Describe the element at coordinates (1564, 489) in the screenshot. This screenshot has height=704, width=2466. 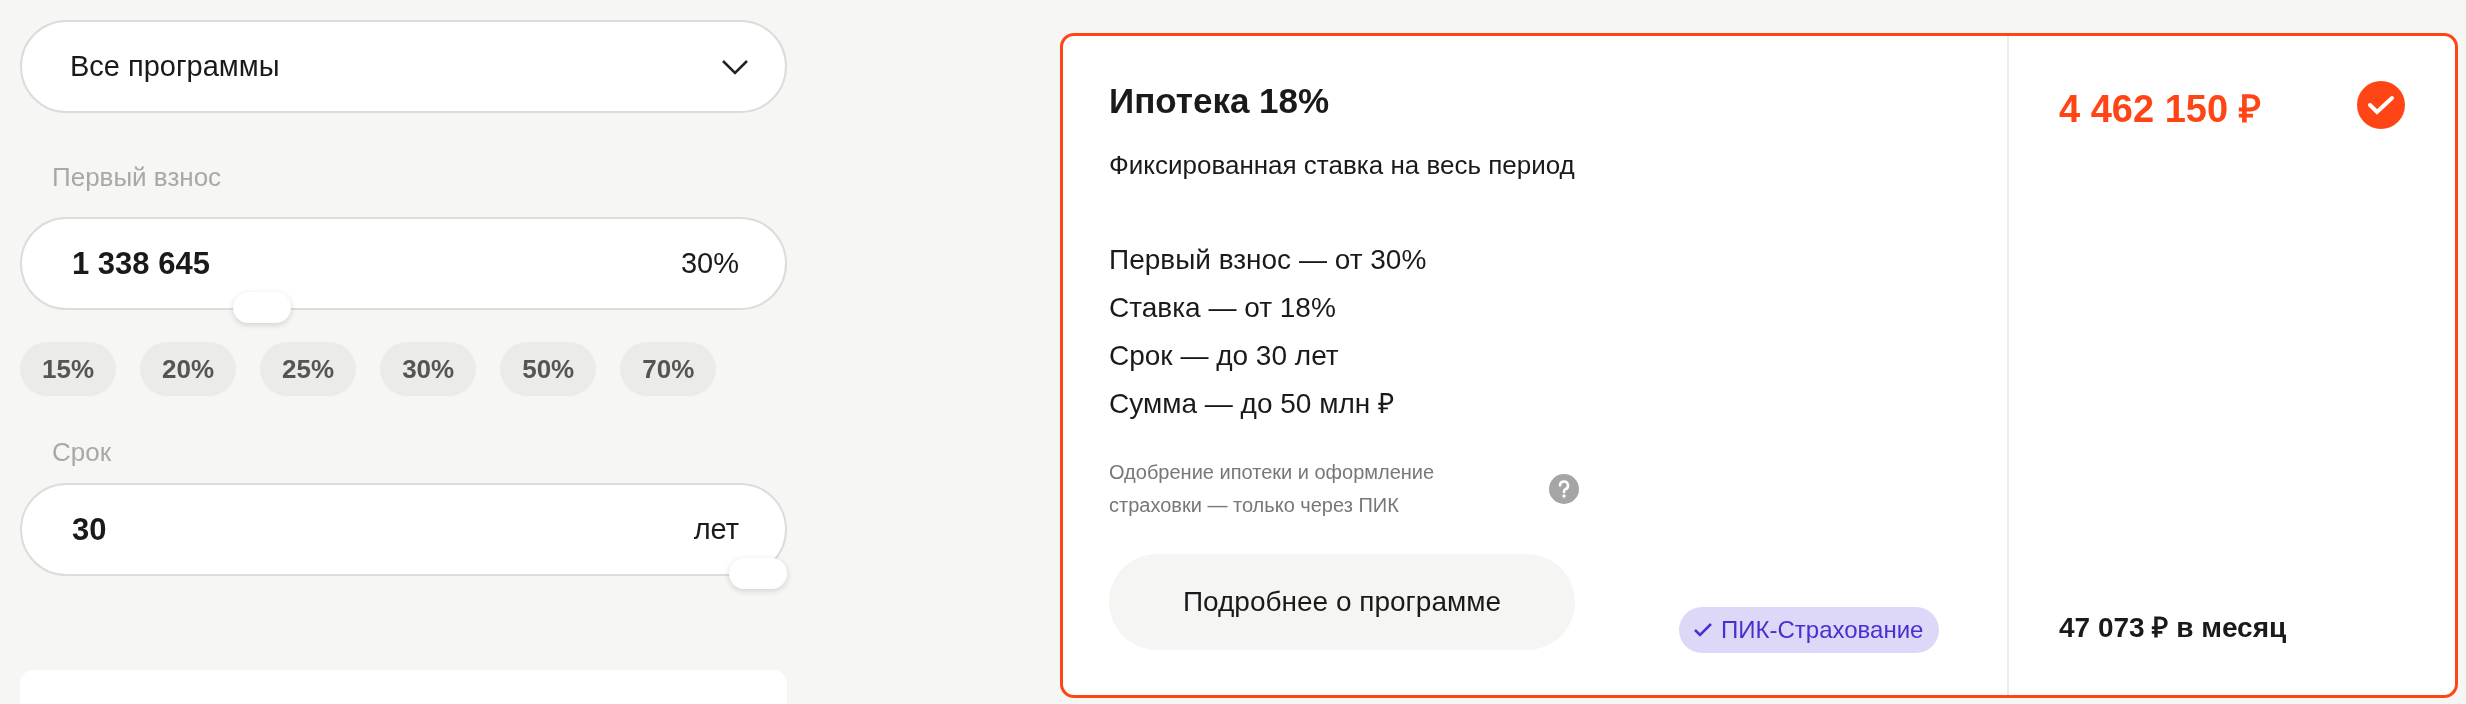
I see `help-icon` at that location.